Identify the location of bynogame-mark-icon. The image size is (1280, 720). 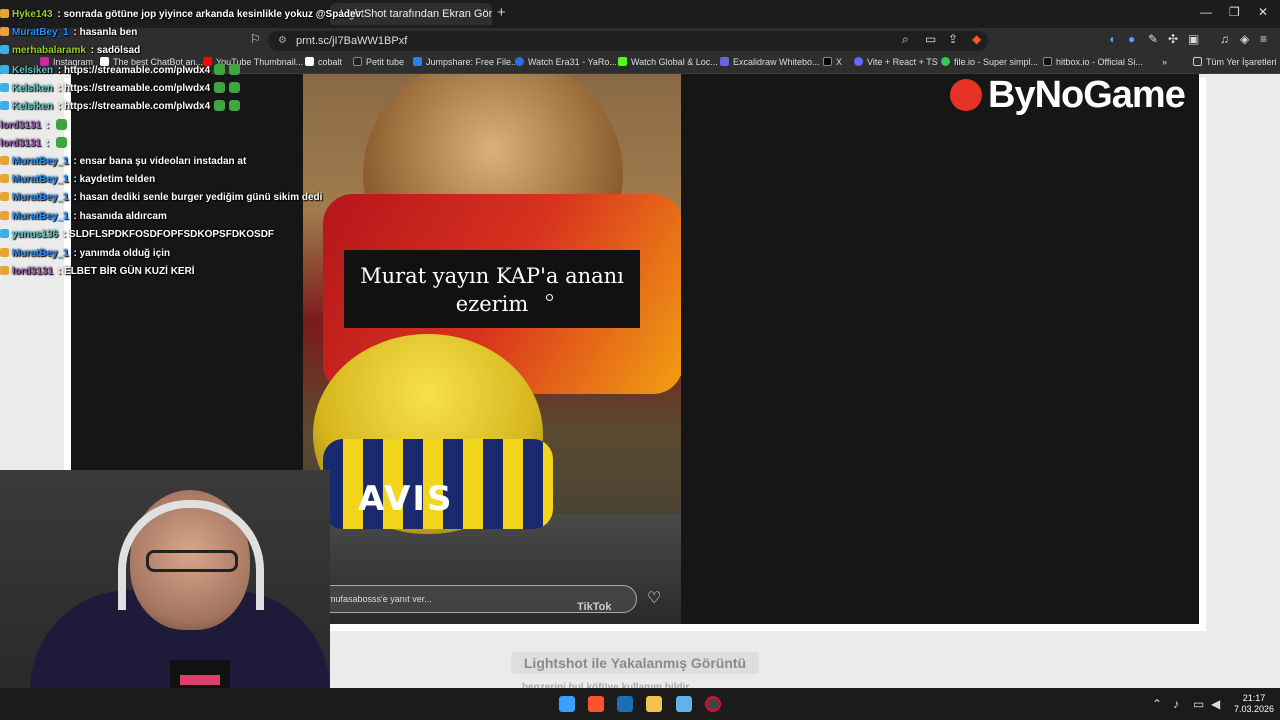
(966, 95).